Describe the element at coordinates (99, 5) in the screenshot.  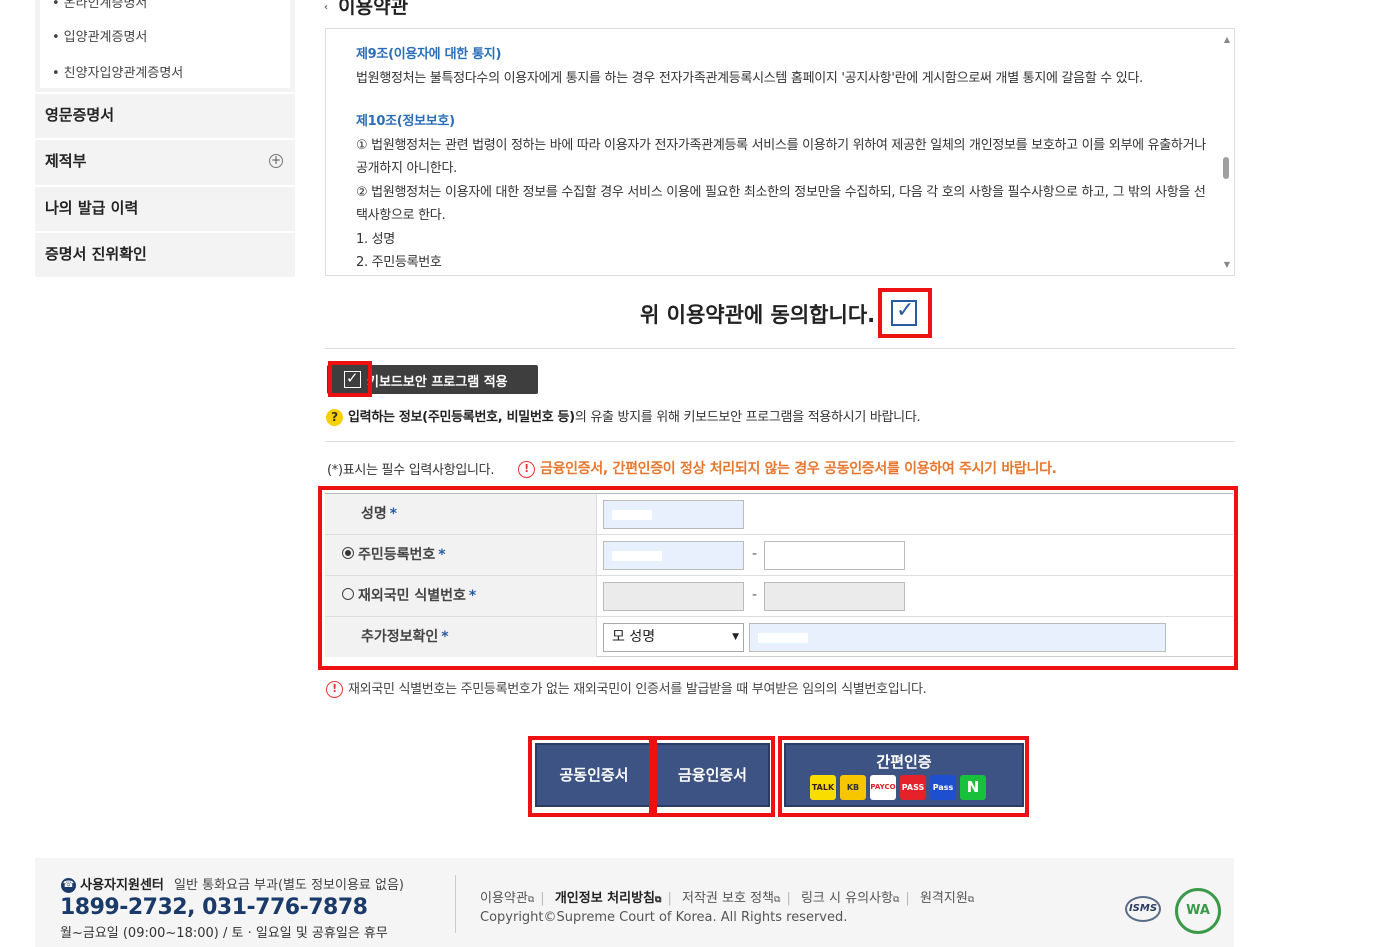
I see `sidebar-sub-item: • 온라인계증명서` at that location.